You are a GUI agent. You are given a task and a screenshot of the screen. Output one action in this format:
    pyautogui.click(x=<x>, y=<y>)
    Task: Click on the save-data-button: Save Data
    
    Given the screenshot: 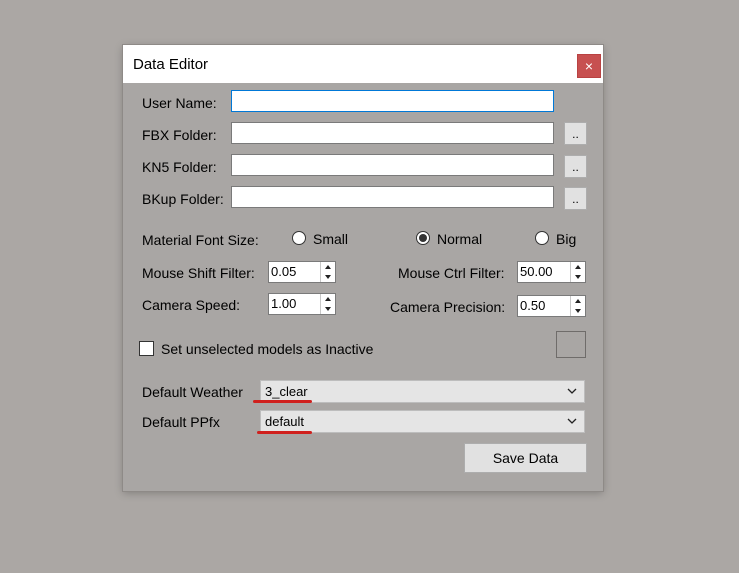 What is the action you would take?
    pyautogui.click(x=525, y=458)
    